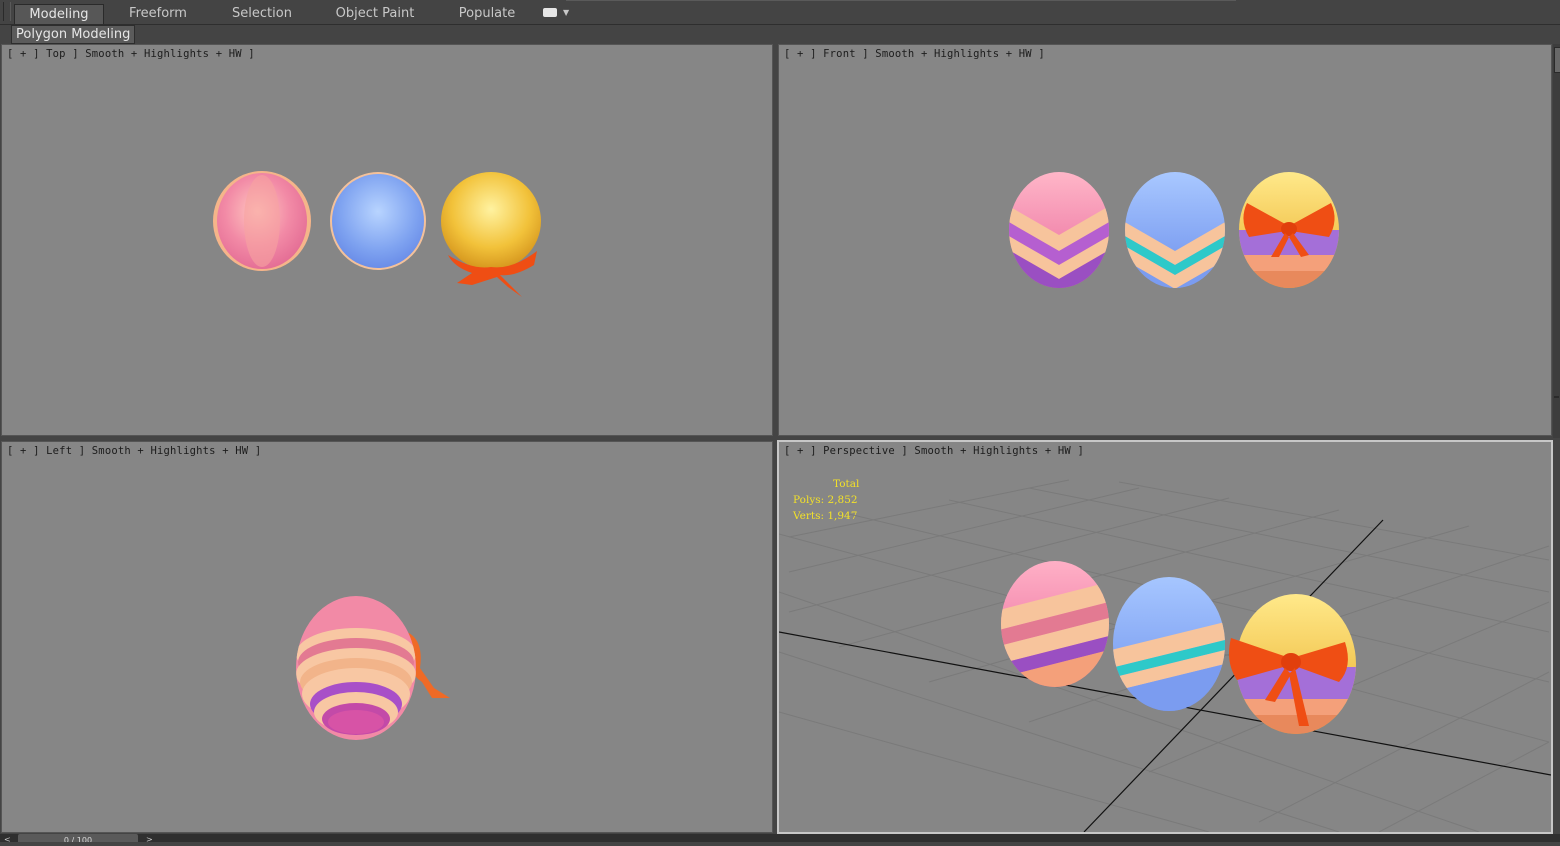 The height and width of the screenshot is (846, 1560). What do you see at coordinates (1054, 626) in the screenshot?
I see `pink-egg-perspective` at bounding box center [1054, 626].